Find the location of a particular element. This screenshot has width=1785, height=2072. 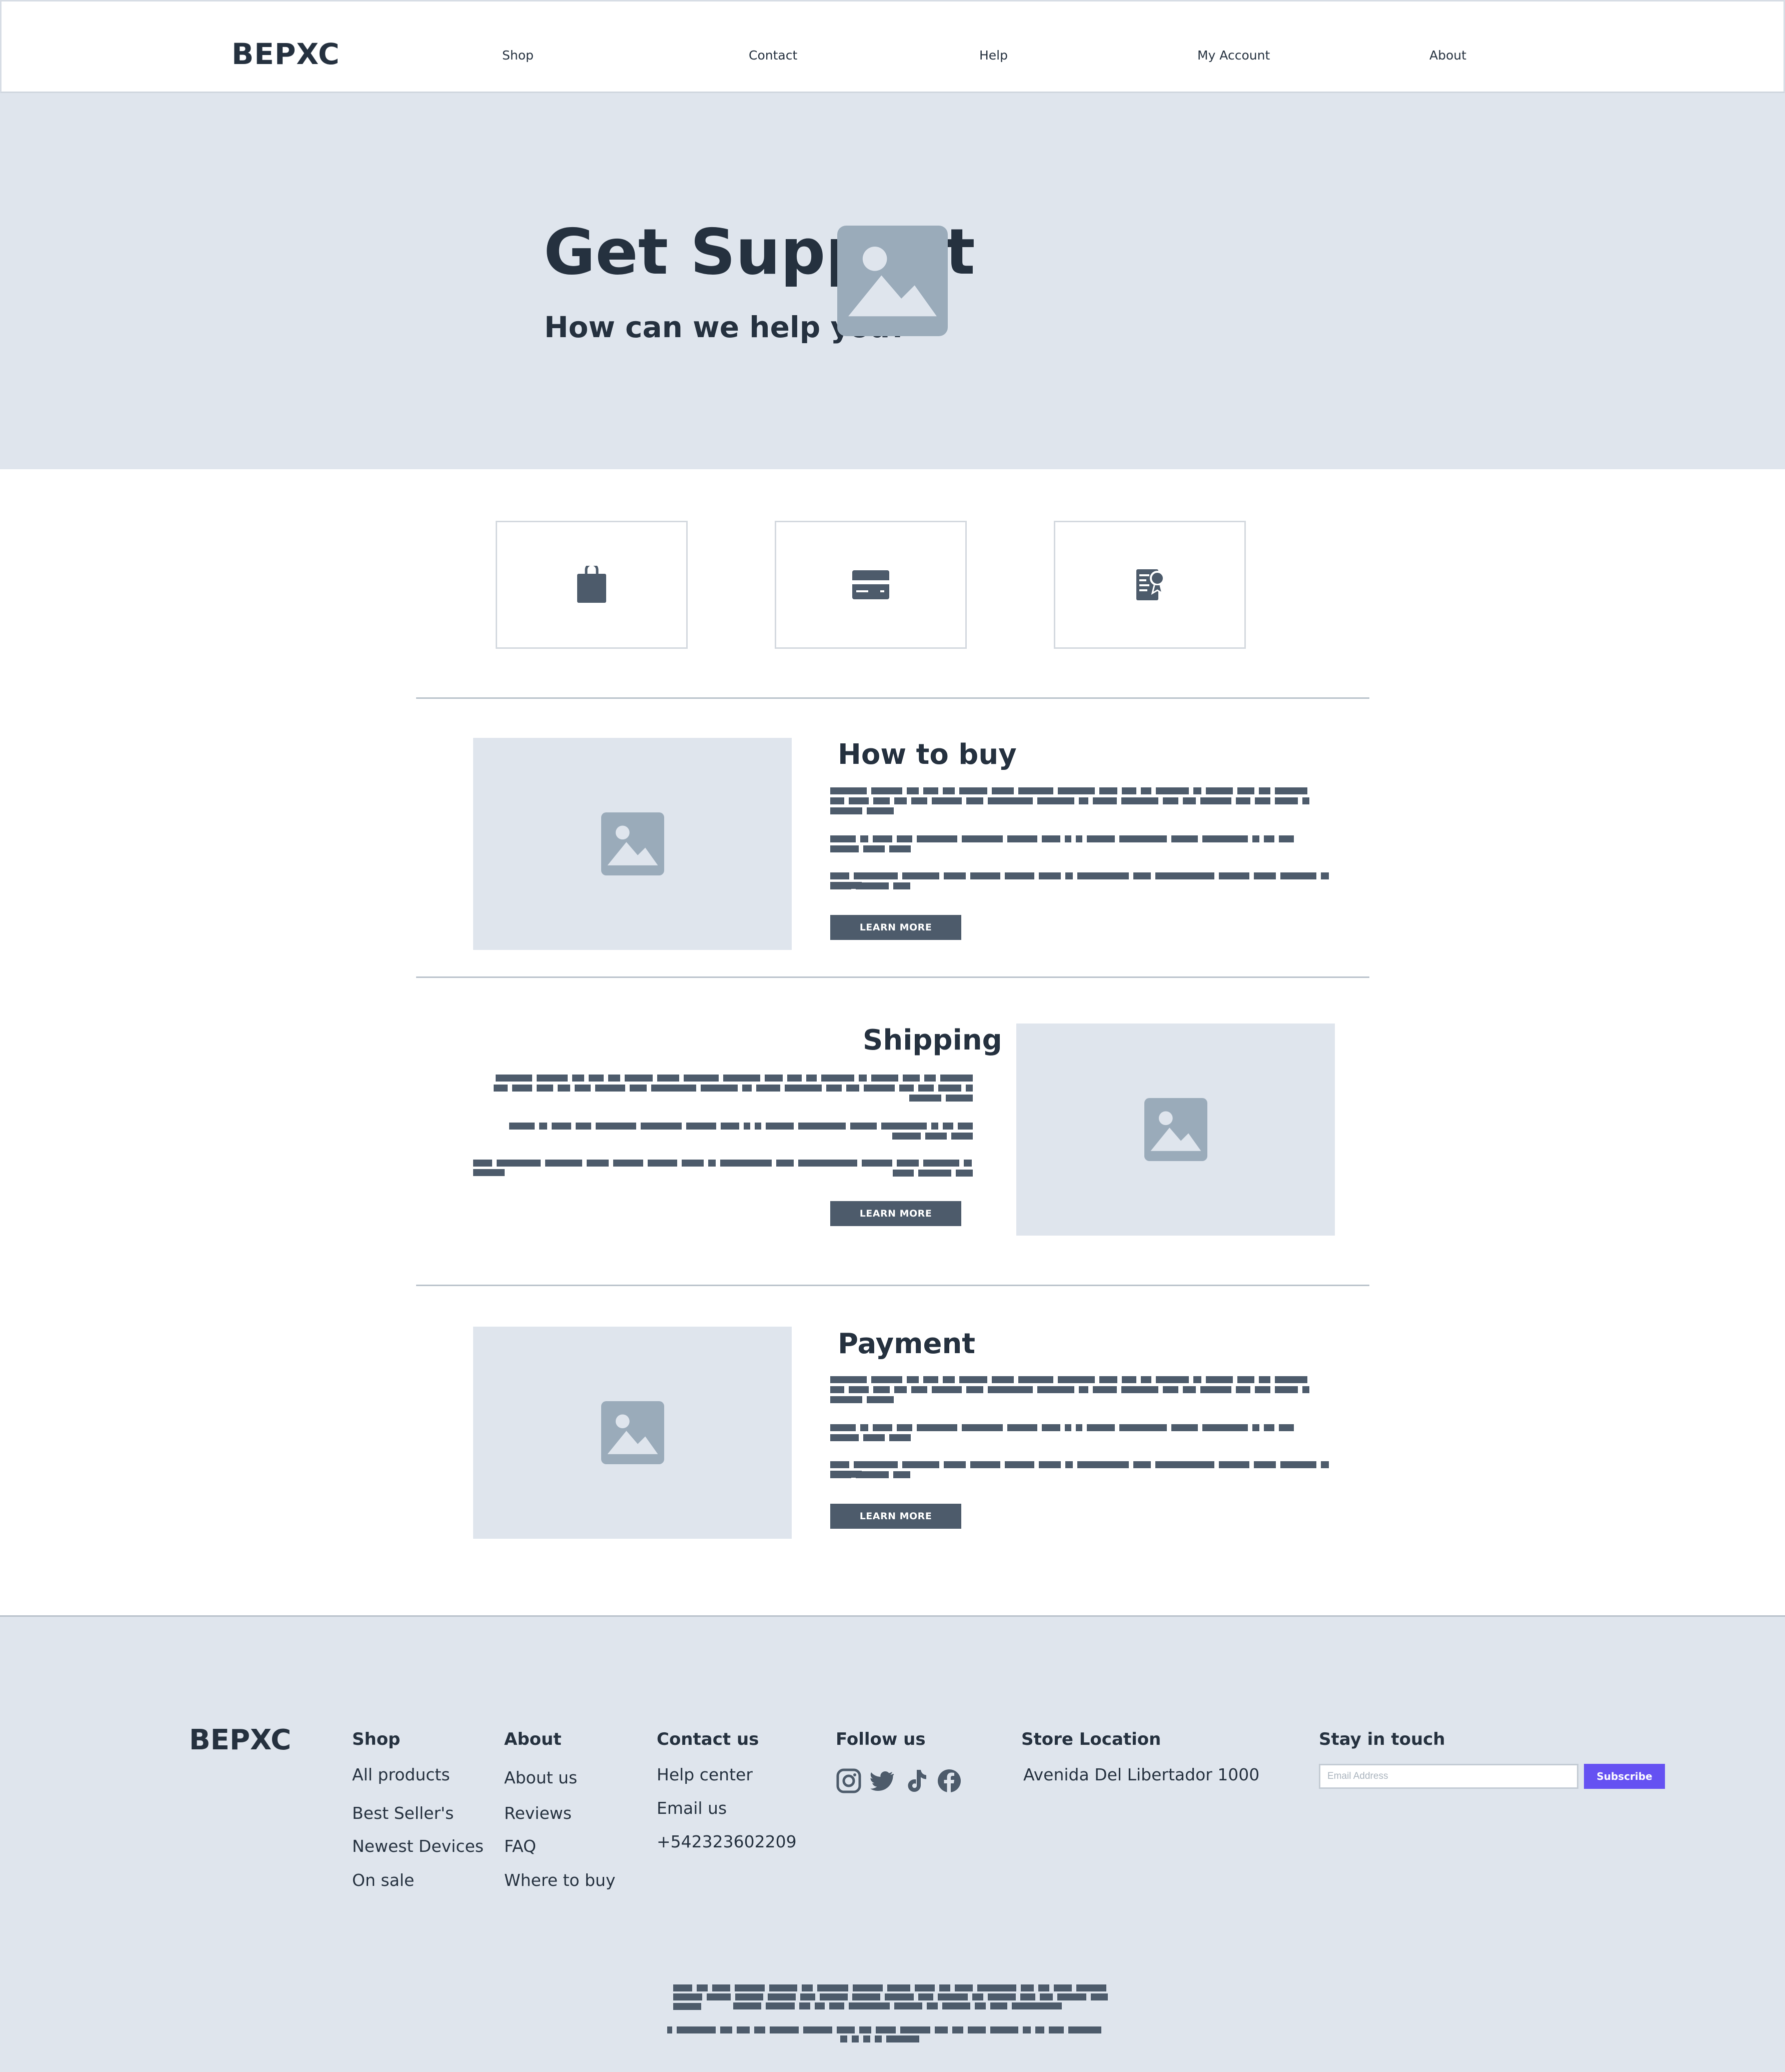

footer-link-on-sale: On sale is located at coordinates (383, 1880).